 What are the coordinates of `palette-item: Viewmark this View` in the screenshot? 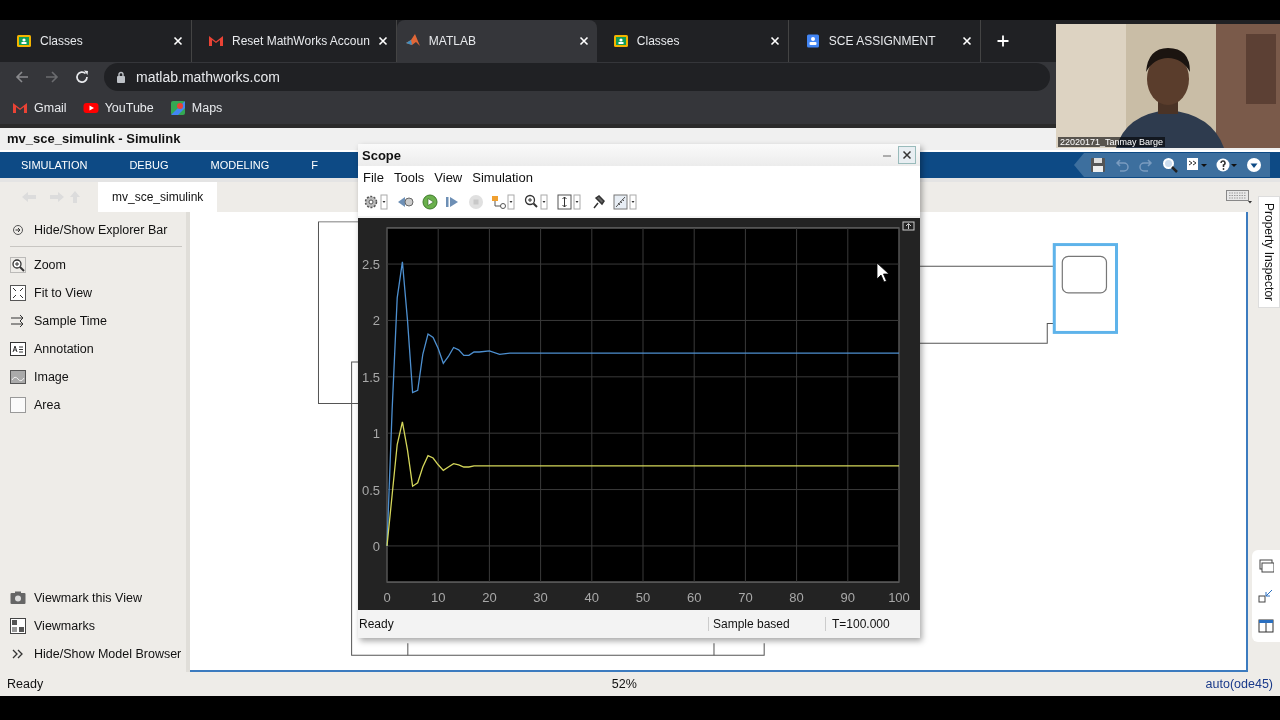 It's located at (98, 598).